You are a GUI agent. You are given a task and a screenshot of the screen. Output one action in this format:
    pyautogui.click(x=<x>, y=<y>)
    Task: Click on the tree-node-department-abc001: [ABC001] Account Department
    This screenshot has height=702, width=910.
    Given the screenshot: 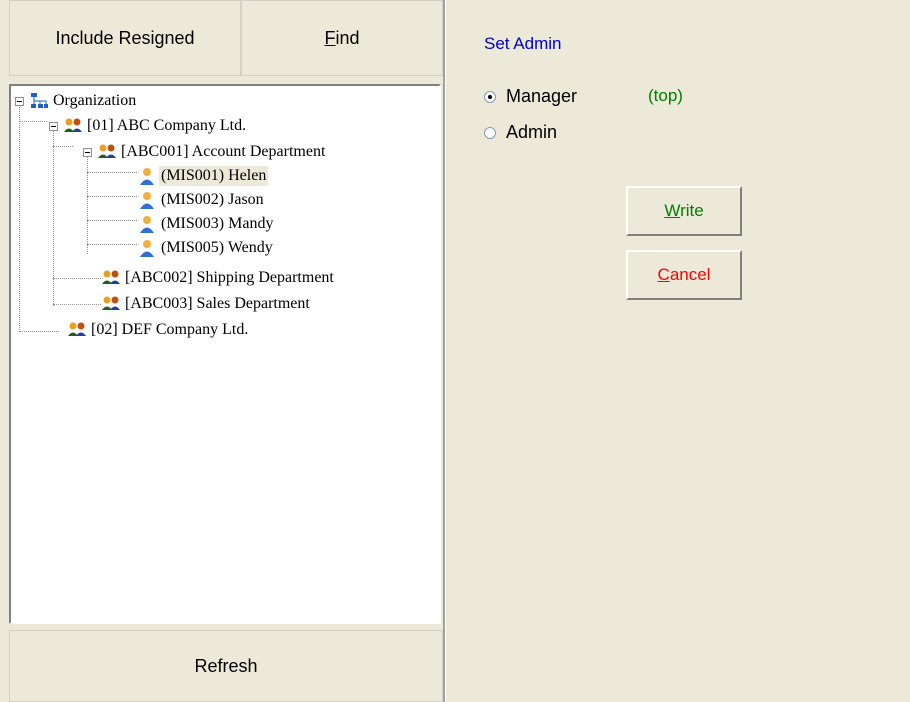 What is the action you would take?
    pyautogui.click(x=223, y=152)
    